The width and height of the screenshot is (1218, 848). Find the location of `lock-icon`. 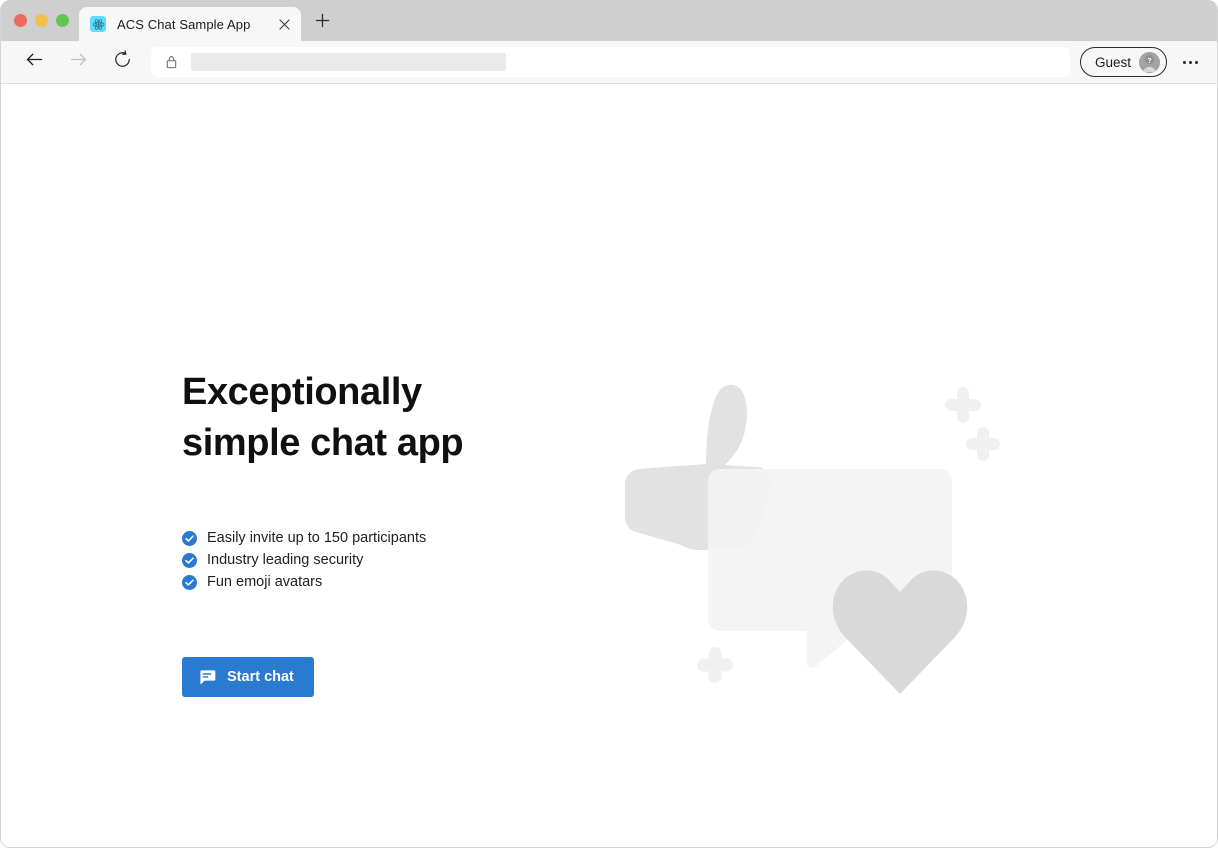

lock-icon is located at coordinates (171, 62).